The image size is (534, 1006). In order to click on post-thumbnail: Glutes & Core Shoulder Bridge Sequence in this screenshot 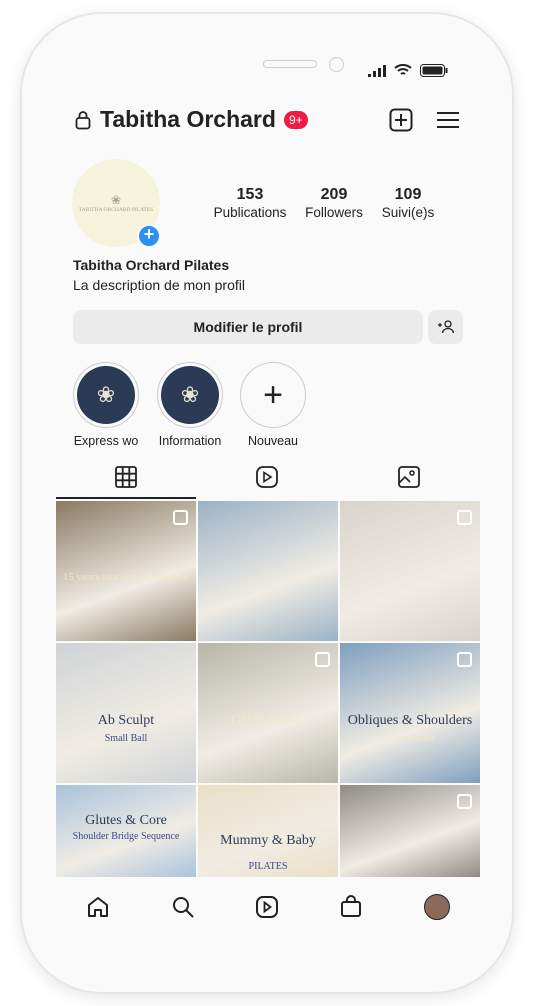, I will do `click(126, 831)`.